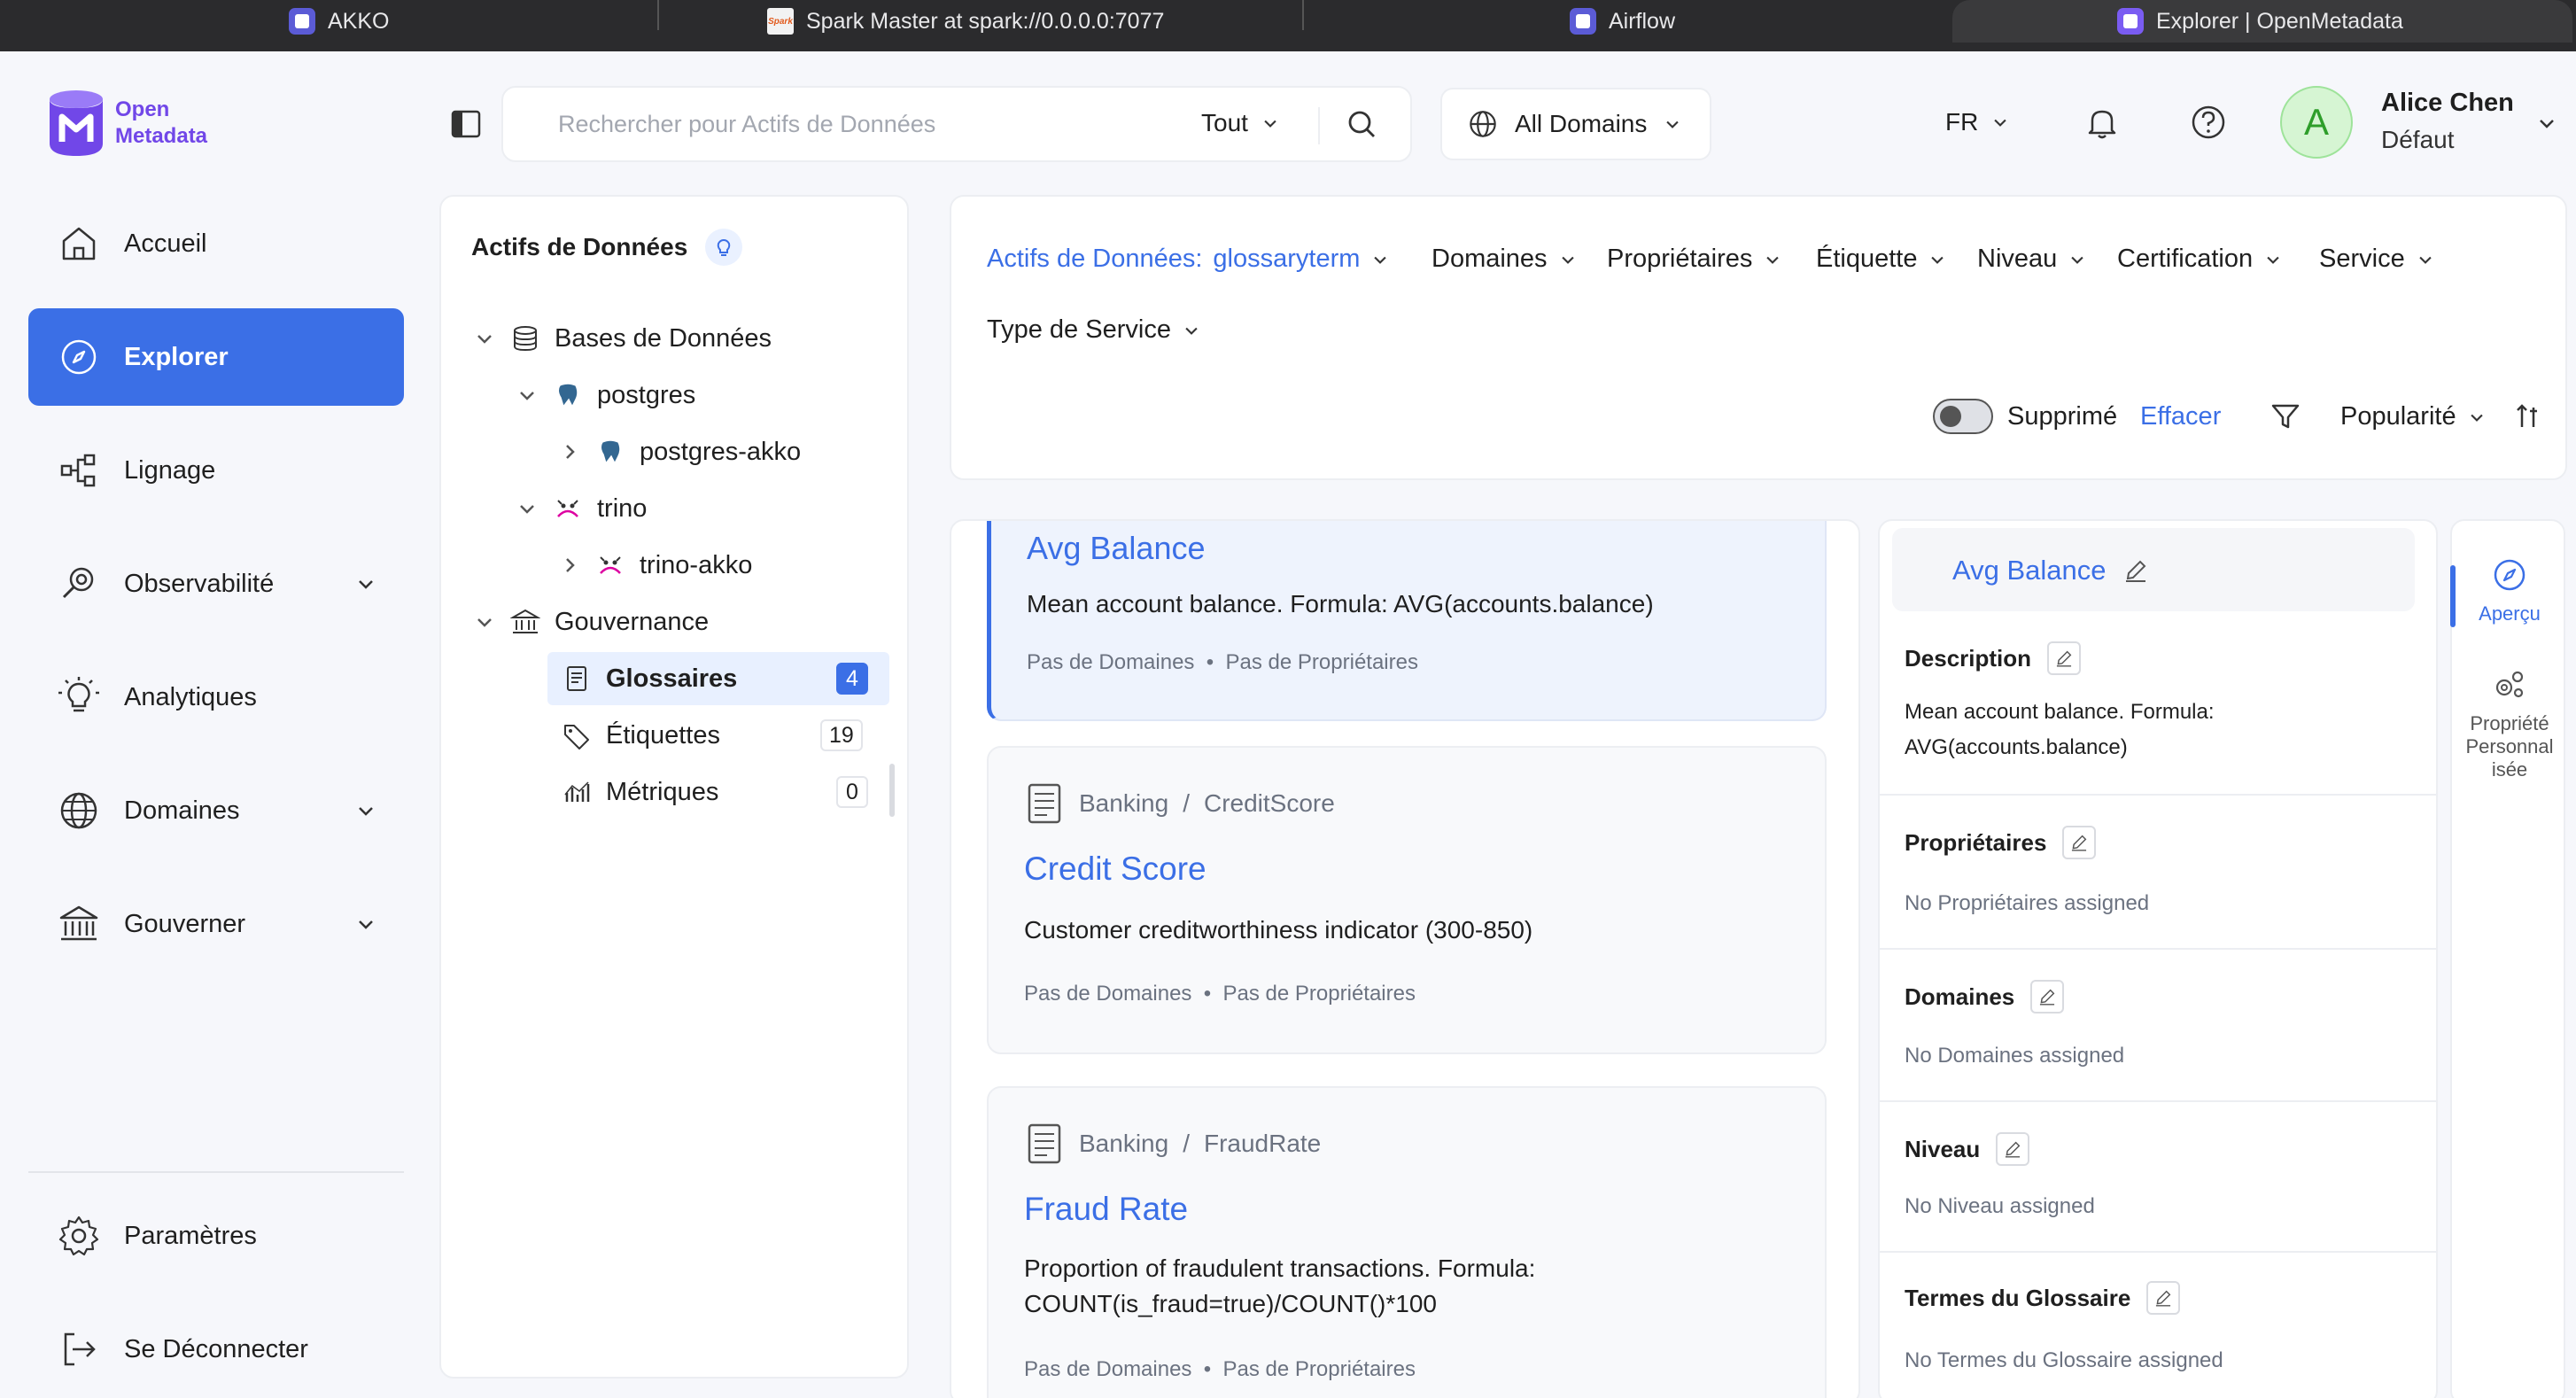  What do you see at coordinates (2377, 259) in the screenshot?
I see `filter-service: Service` at bounding box center [2377, 259].